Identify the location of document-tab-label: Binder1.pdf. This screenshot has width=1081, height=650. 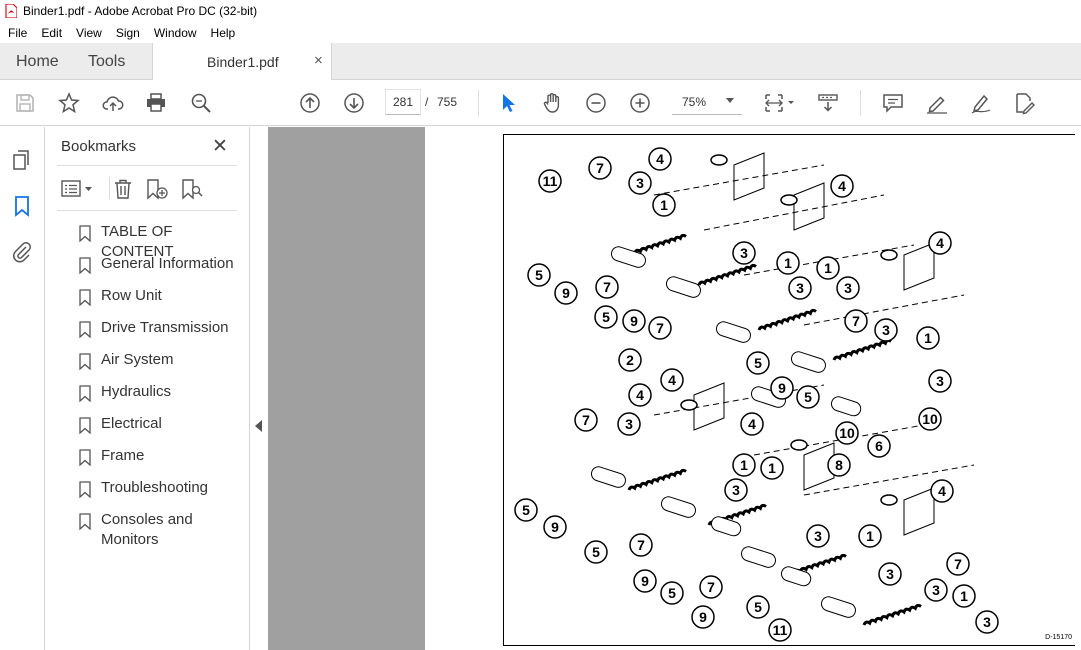
(243, 62).